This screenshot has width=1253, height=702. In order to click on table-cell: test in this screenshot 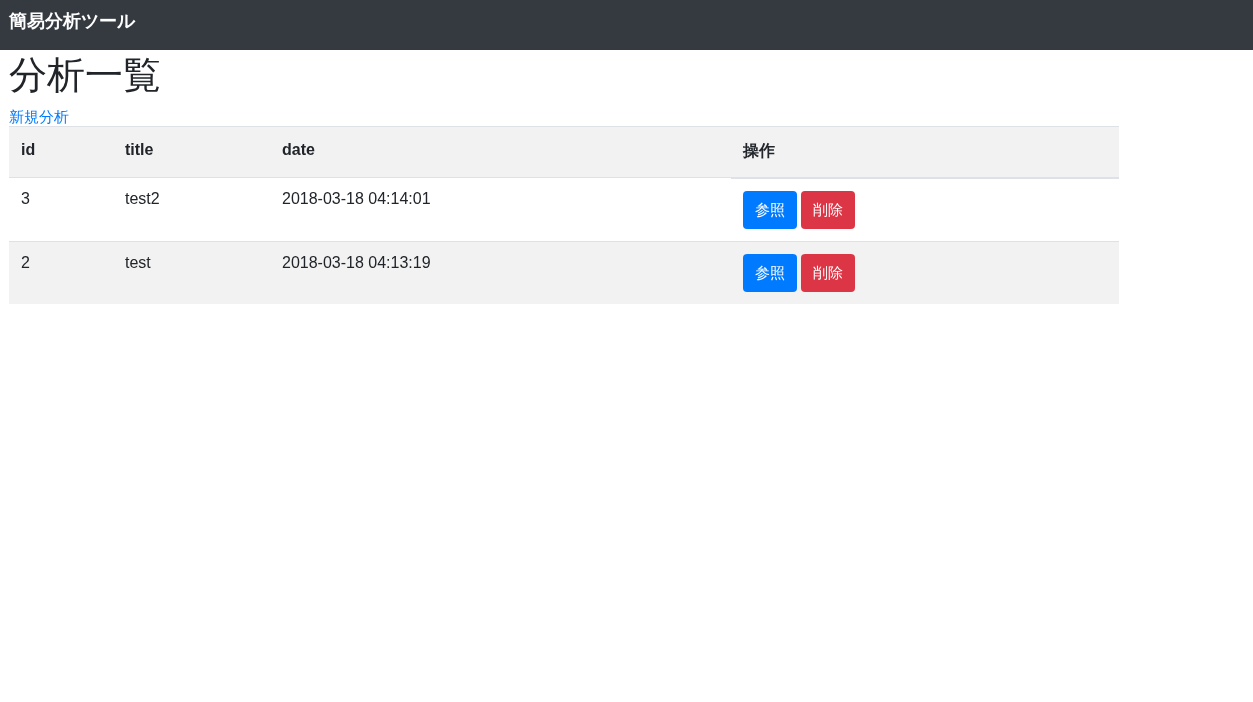, I will do `click(191, 272)`.